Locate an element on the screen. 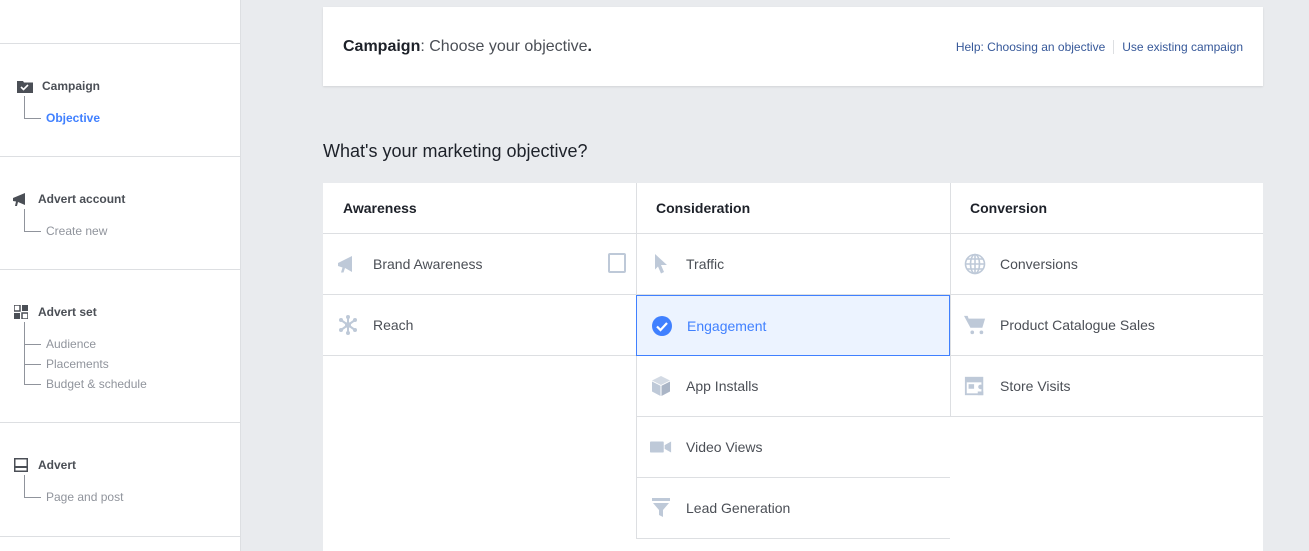 The image size is (1309, 551). advert-frame-icon is located at coordinates (21, 465).